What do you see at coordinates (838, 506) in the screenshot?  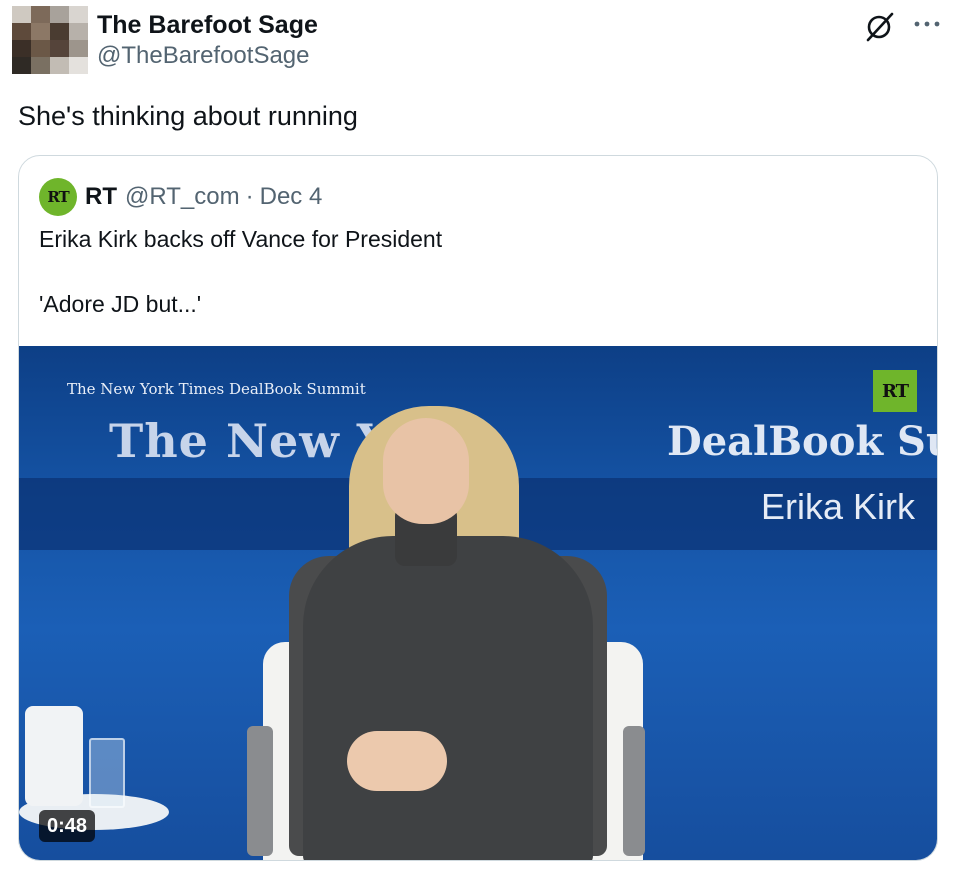 I see `video-name-caption: Erika Kirk` at bounding box center [838, 506].